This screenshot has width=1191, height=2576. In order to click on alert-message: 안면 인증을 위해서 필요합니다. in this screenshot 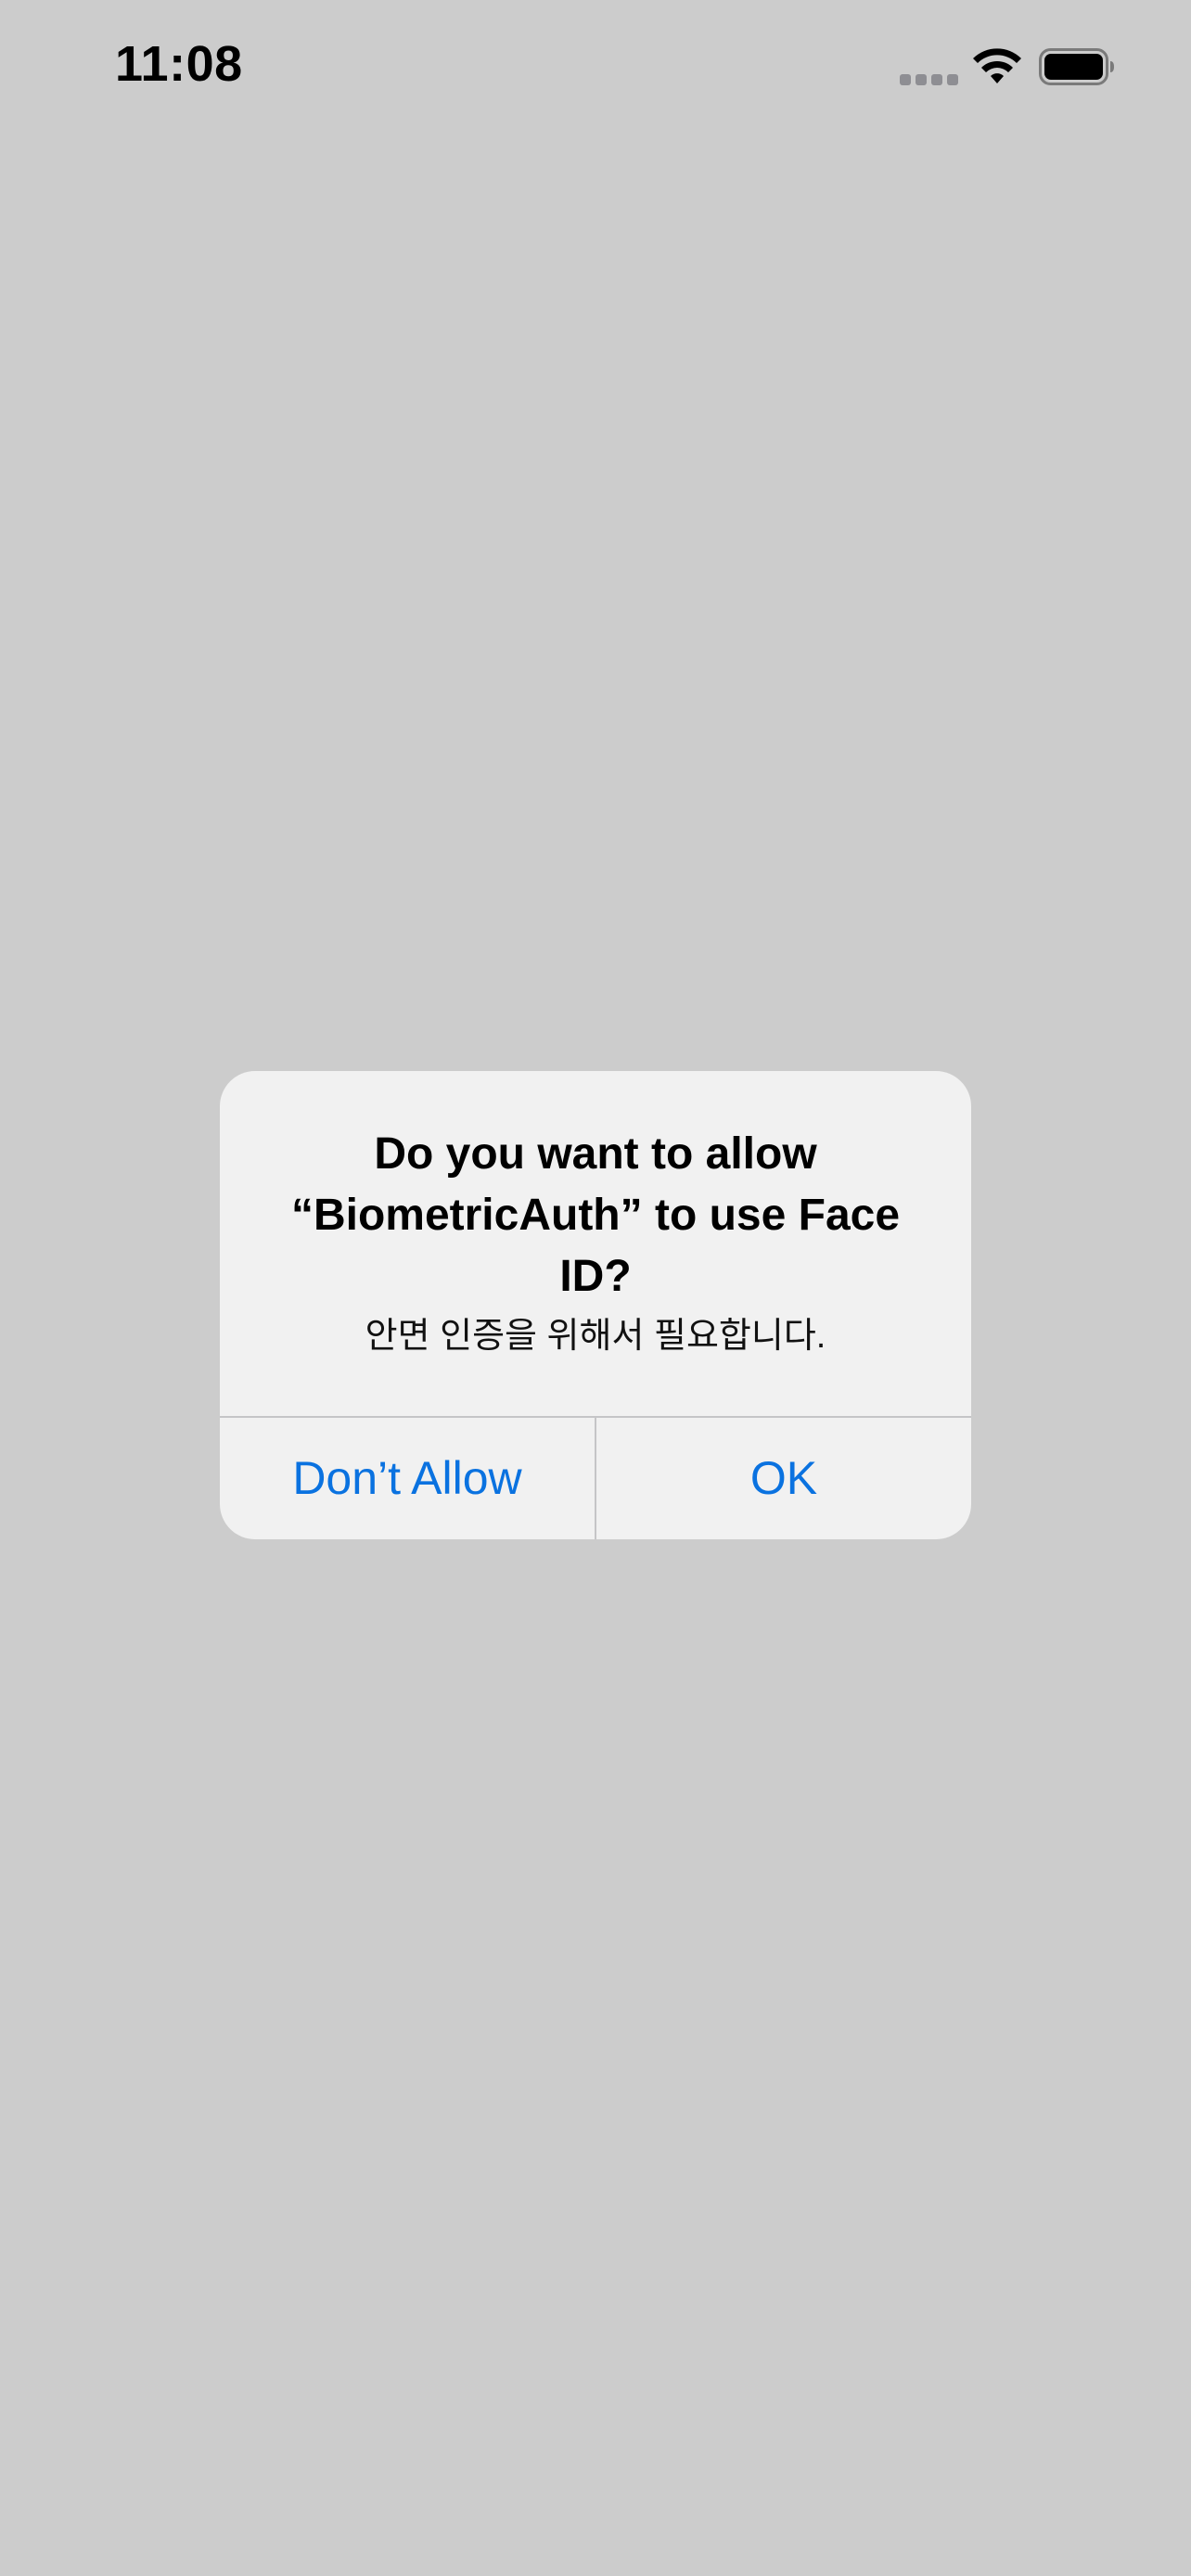, I will do `click(595, 1337)`.